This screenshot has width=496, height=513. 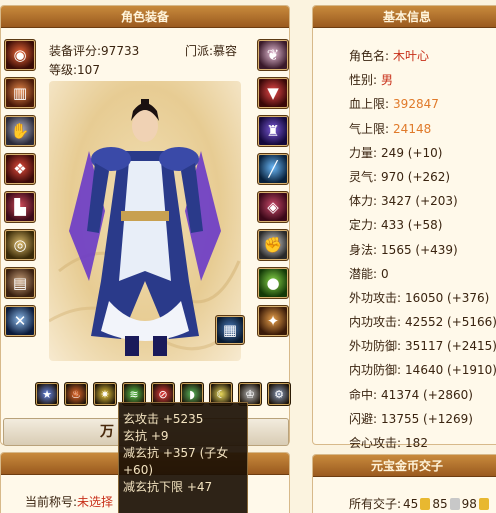 I want to click on stat-value: 35117 (+2415), so click(x=450, y=346).